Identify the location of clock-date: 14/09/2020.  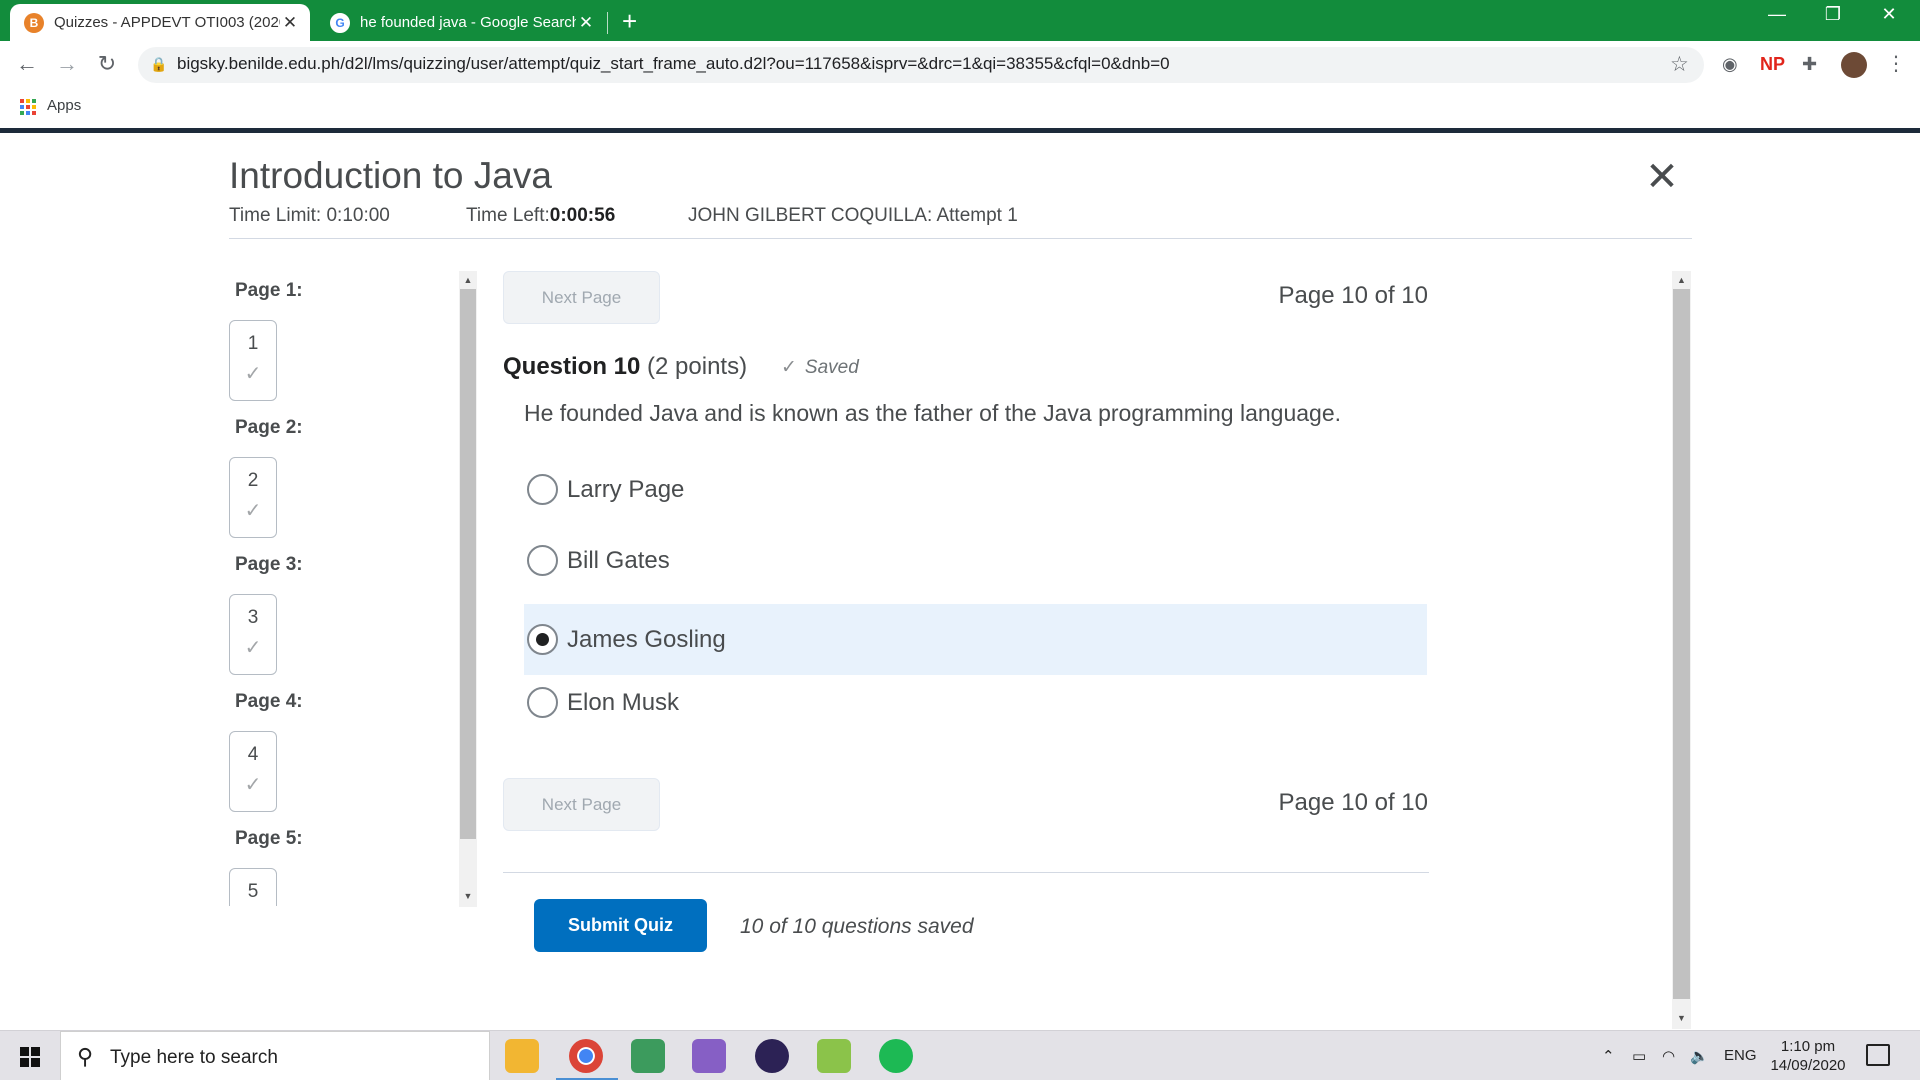
(1808, 1065).